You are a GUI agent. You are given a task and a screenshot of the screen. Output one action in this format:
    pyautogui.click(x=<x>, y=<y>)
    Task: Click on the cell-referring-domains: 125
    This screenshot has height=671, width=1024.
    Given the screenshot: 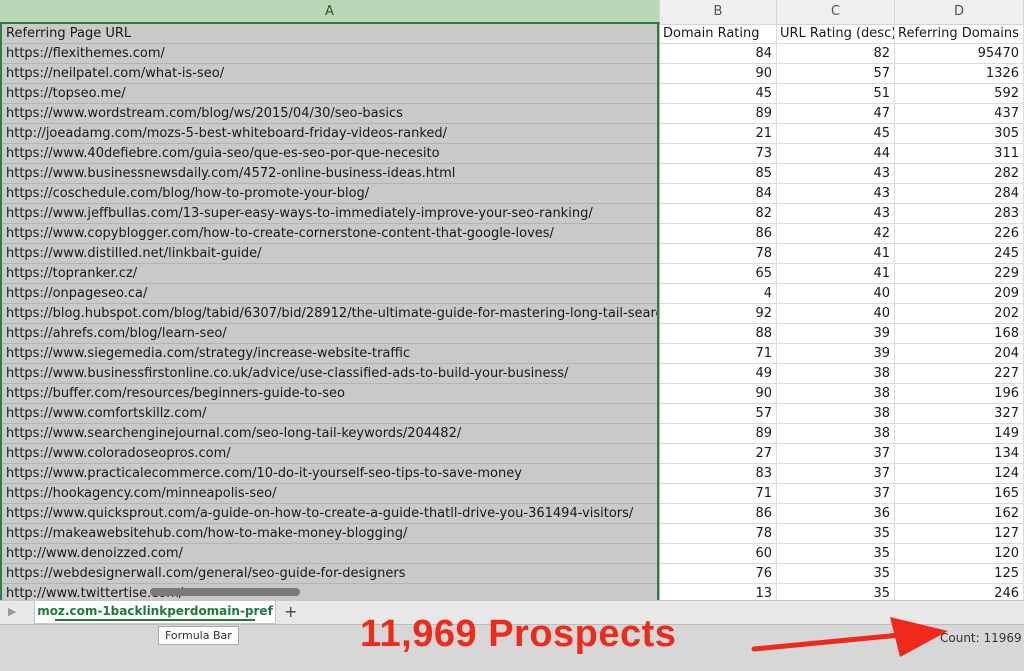 What is the action you would take?
    pyautogui.click(x=959, y=574)
    